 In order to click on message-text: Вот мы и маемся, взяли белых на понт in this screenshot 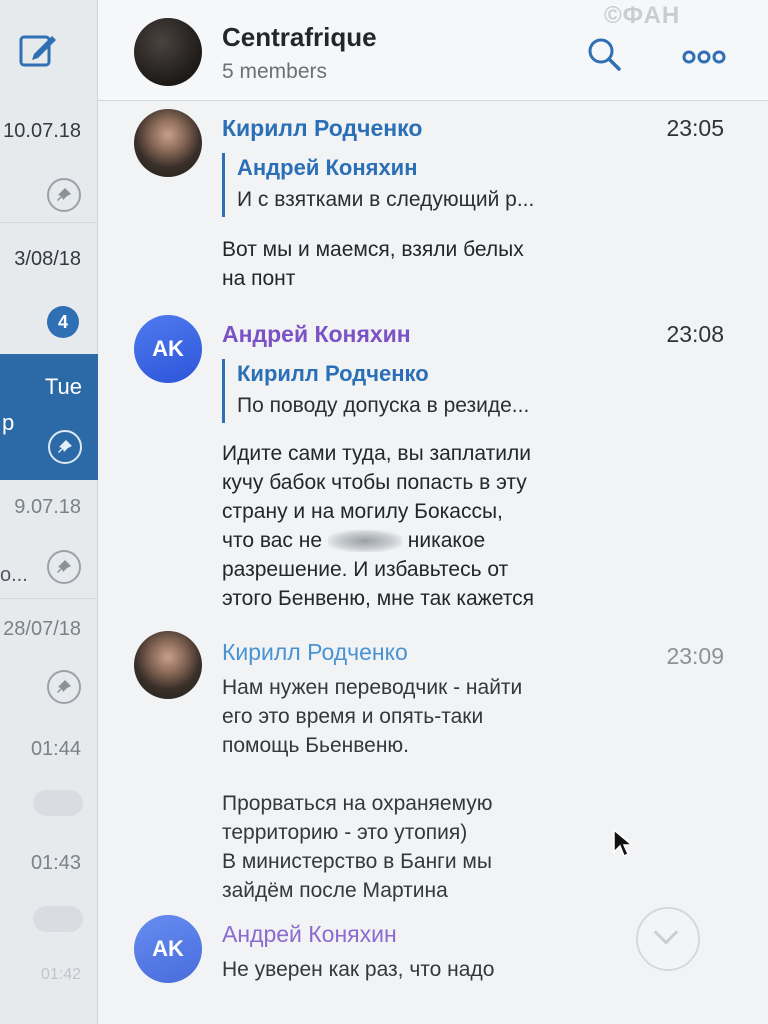, I will do `click(373, 264)`.